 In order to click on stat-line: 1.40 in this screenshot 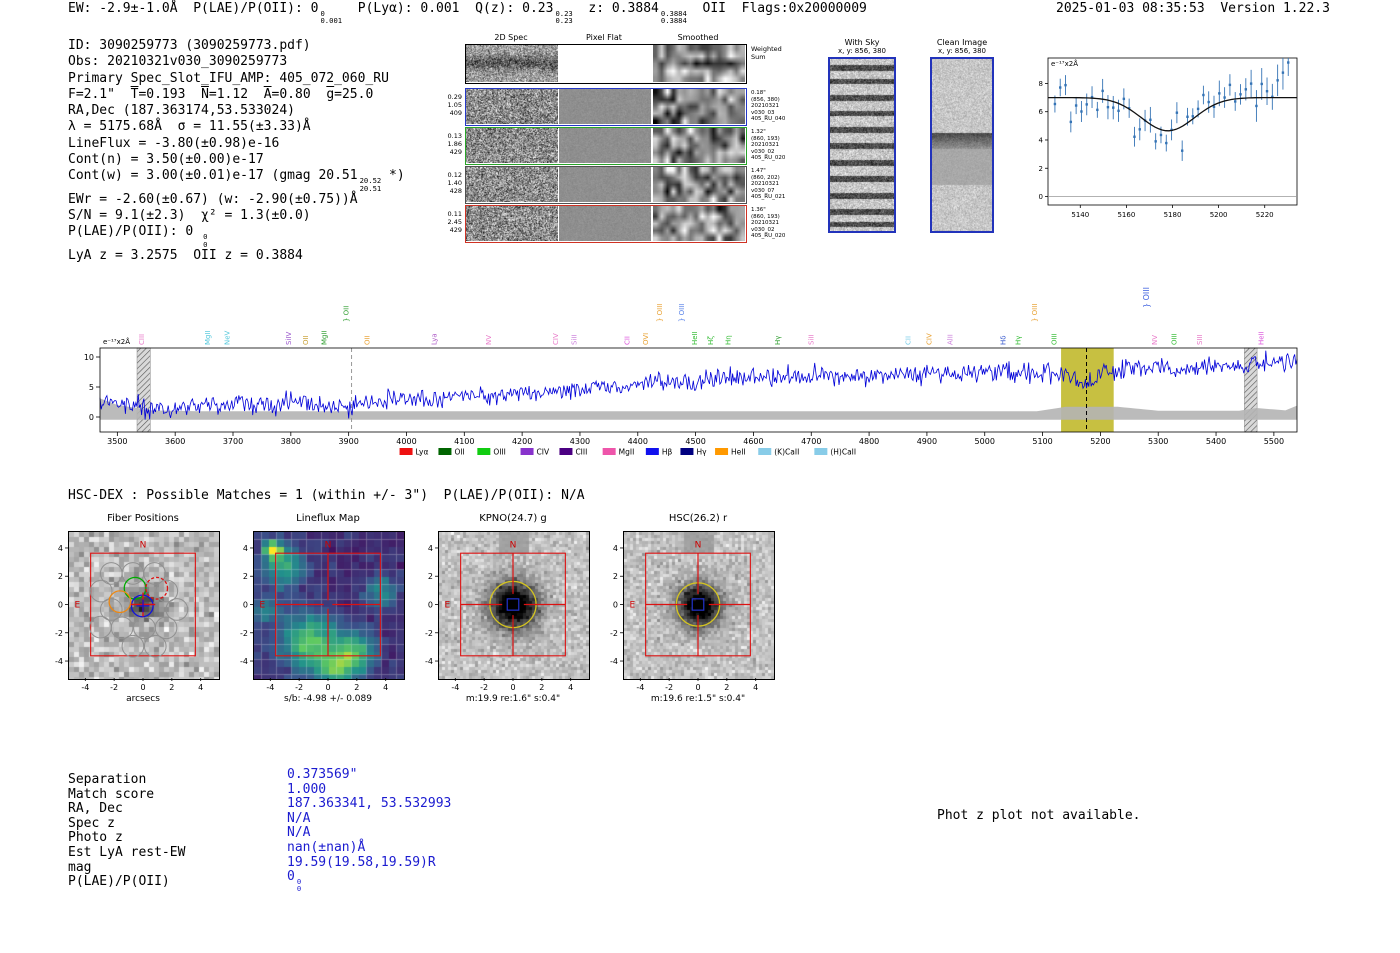, I will do `click(454, 183)`.